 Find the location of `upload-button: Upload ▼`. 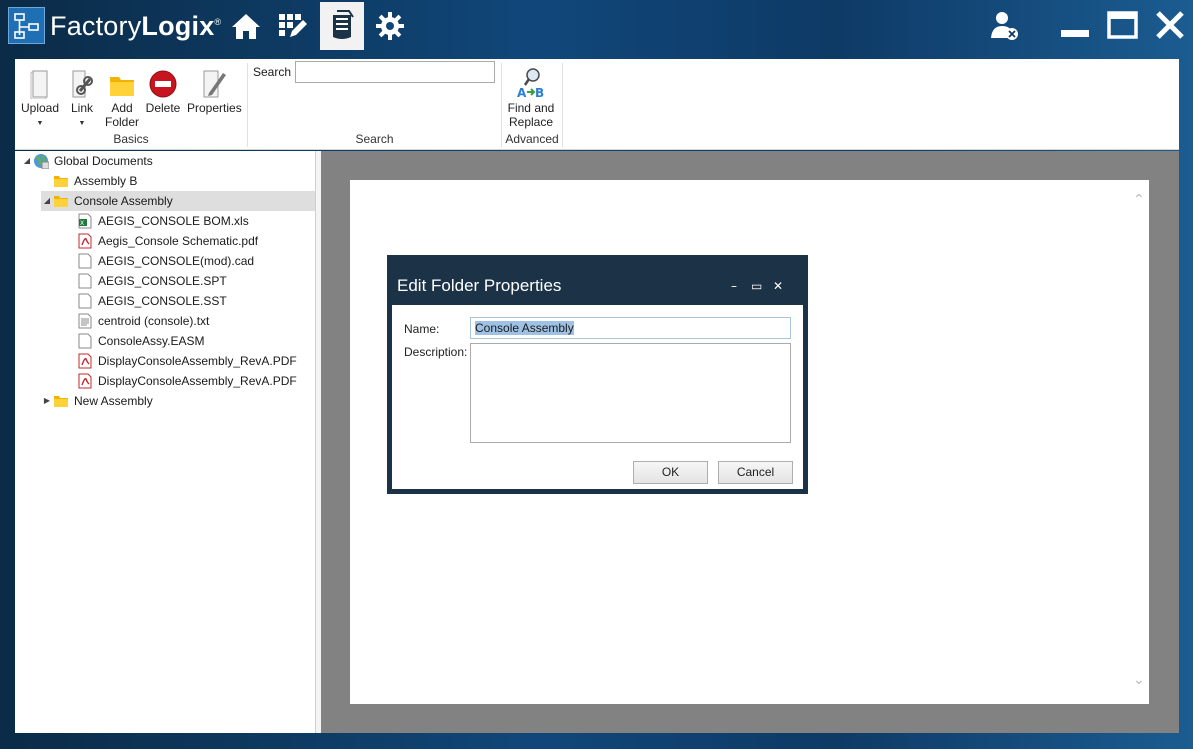

upload-button: Upload ▼ is located at coordinates (40, 97).